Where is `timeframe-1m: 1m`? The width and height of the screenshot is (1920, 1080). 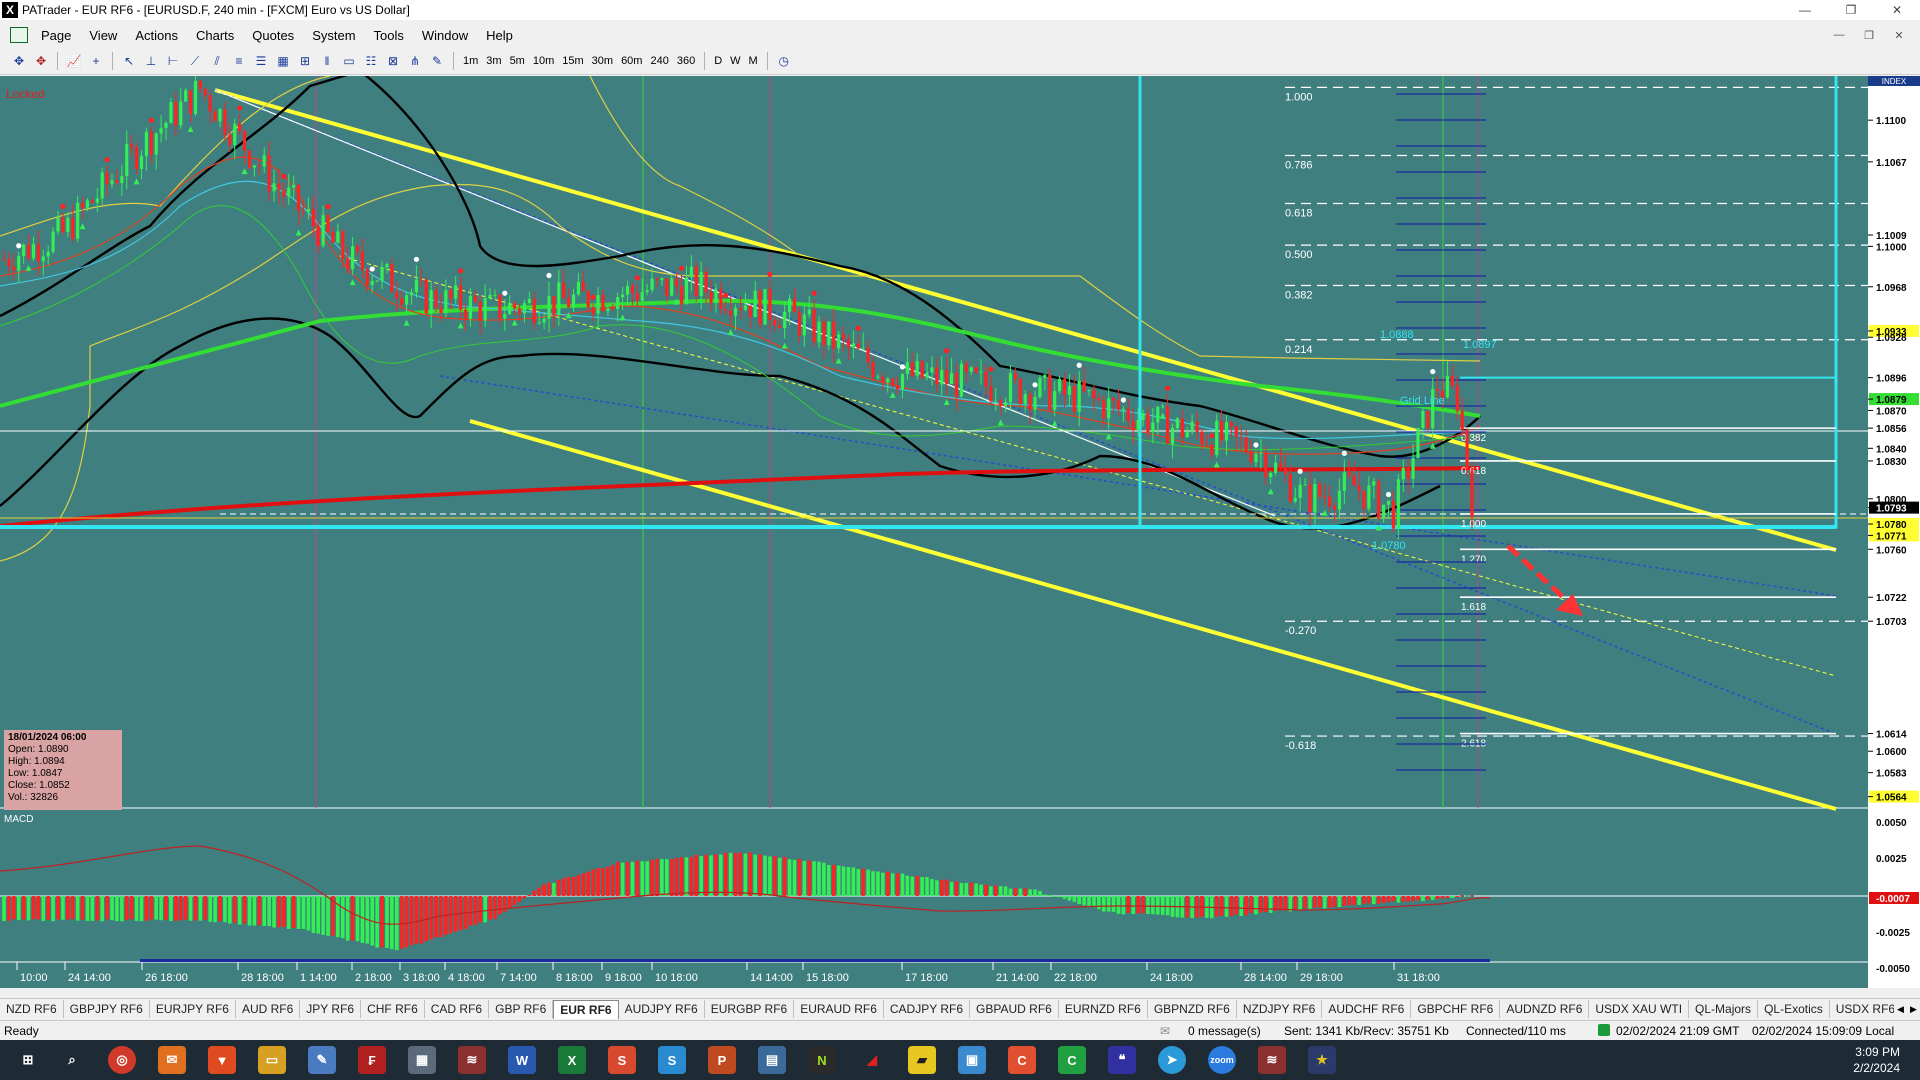 timeframe-1m: 1m is located at coordinates (470, 61).